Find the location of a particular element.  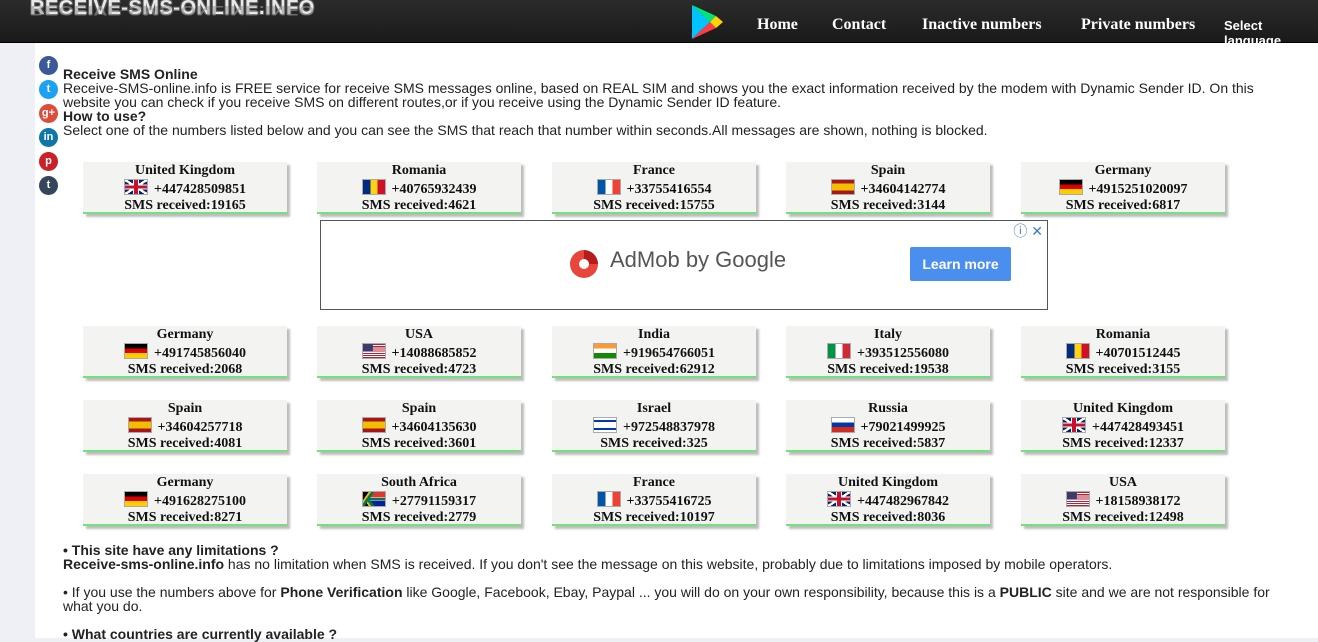

number-card: Spain +34604142774 SMS received:3144 is located at coordinates (888, 188).